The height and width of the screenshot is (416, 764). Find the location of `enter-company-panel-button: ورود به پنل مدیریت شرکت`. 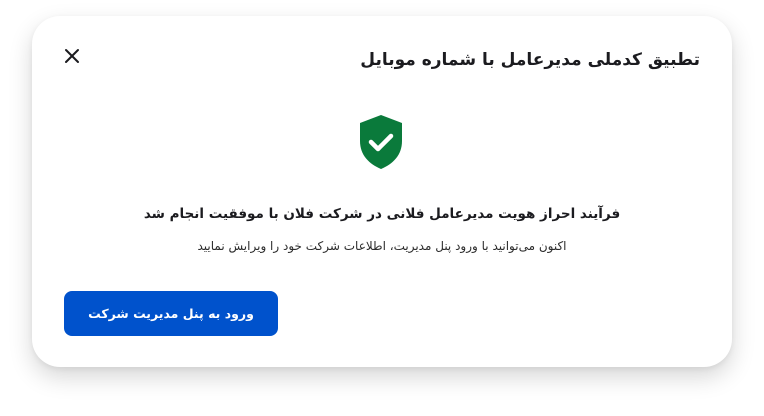

enter-company-panel-button: ورود به پنل مدیریت شرکت is located at coordinates (171, 313).